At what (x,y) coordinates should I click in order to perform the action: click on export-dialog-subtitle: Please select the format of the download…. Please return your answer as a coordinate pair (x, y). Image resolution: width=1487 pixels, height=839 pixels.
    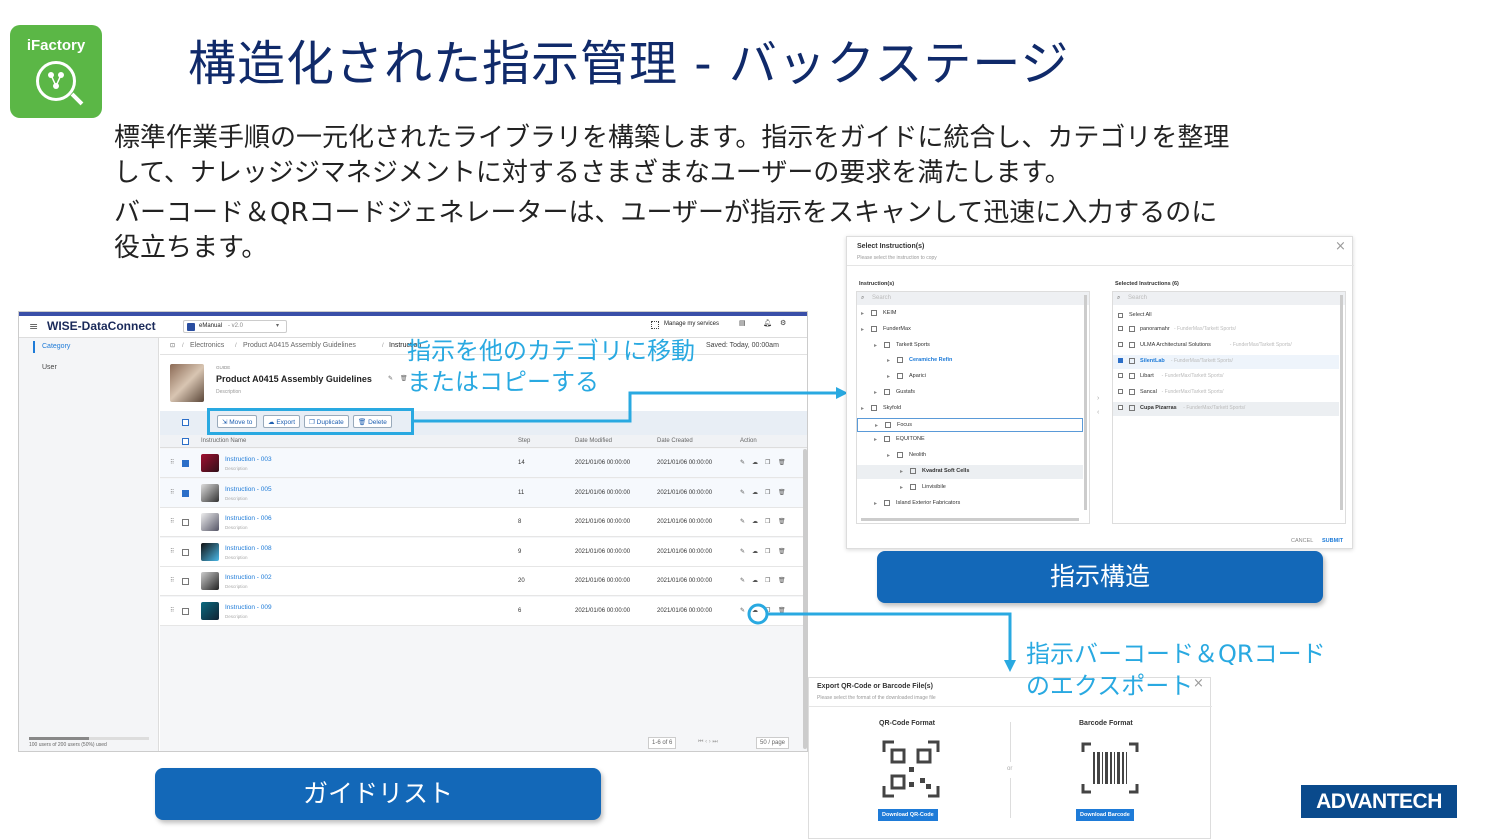
    Looking at the image, I should click on (876, 698).